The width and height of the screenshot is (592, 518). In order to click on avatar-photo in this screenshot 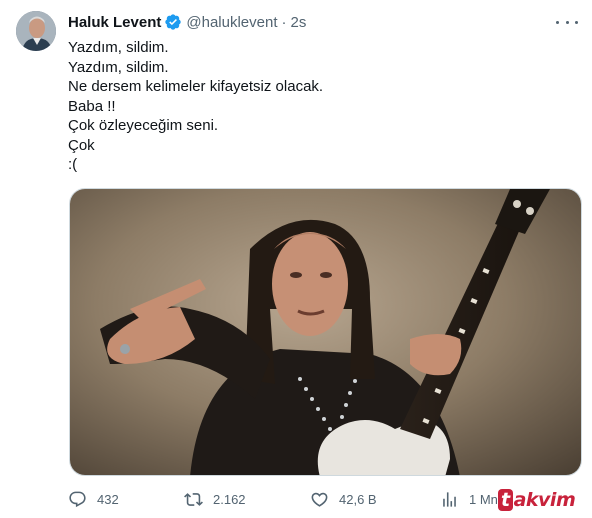, I will do `click(36, 31)`.